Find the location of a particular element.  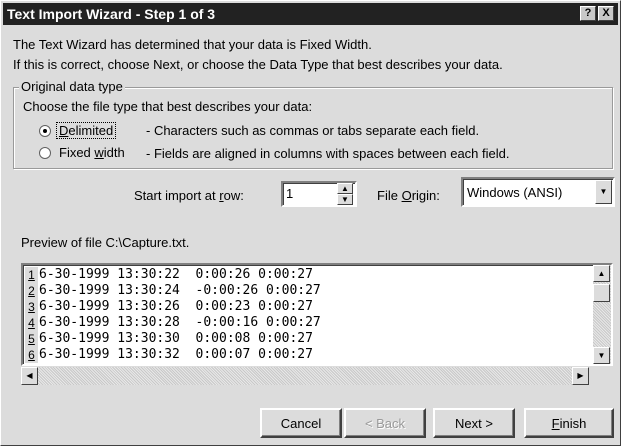

row-text: 6-30-1999 13:30:32 0:00:07 0:00:27 is located at coordinates (176, 354).